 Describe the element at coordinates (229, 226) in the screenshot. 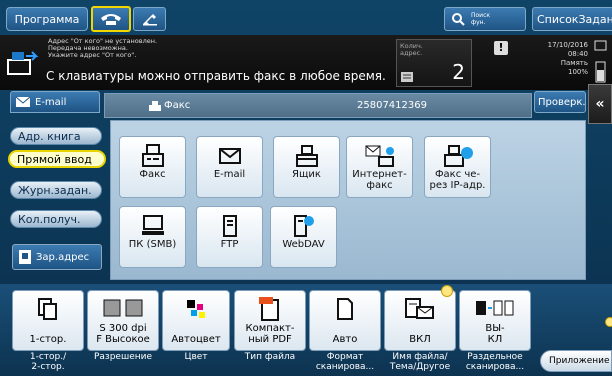

I see `ftp-server-icon` at that location.